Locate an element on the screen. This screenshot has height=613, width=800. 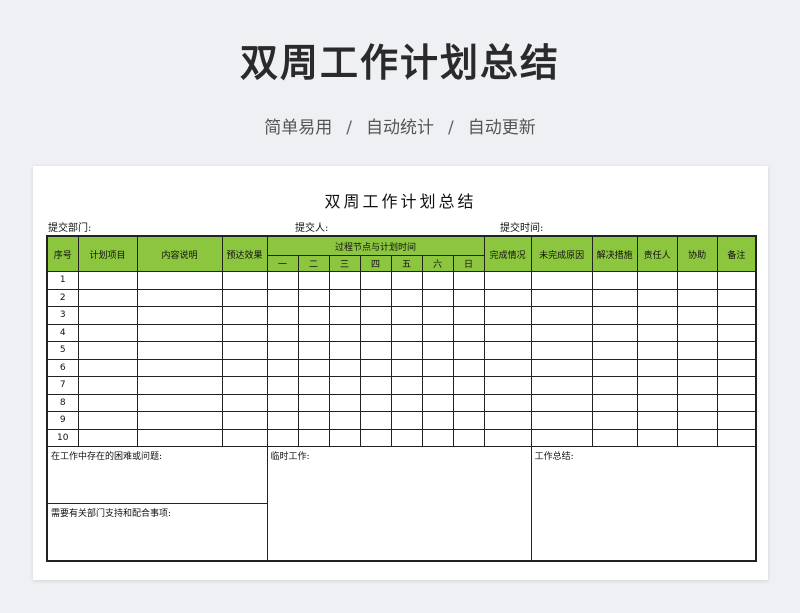
temp-work-cell: 临时工作: is located at coordinates (399, 504).